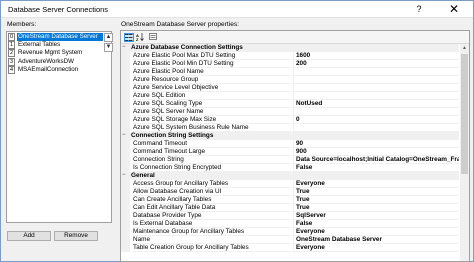  What do you see at coordinates (58, 9) in the screenshot?
I see `window-title: Database Server Connections` at bounding box center [58, 9].